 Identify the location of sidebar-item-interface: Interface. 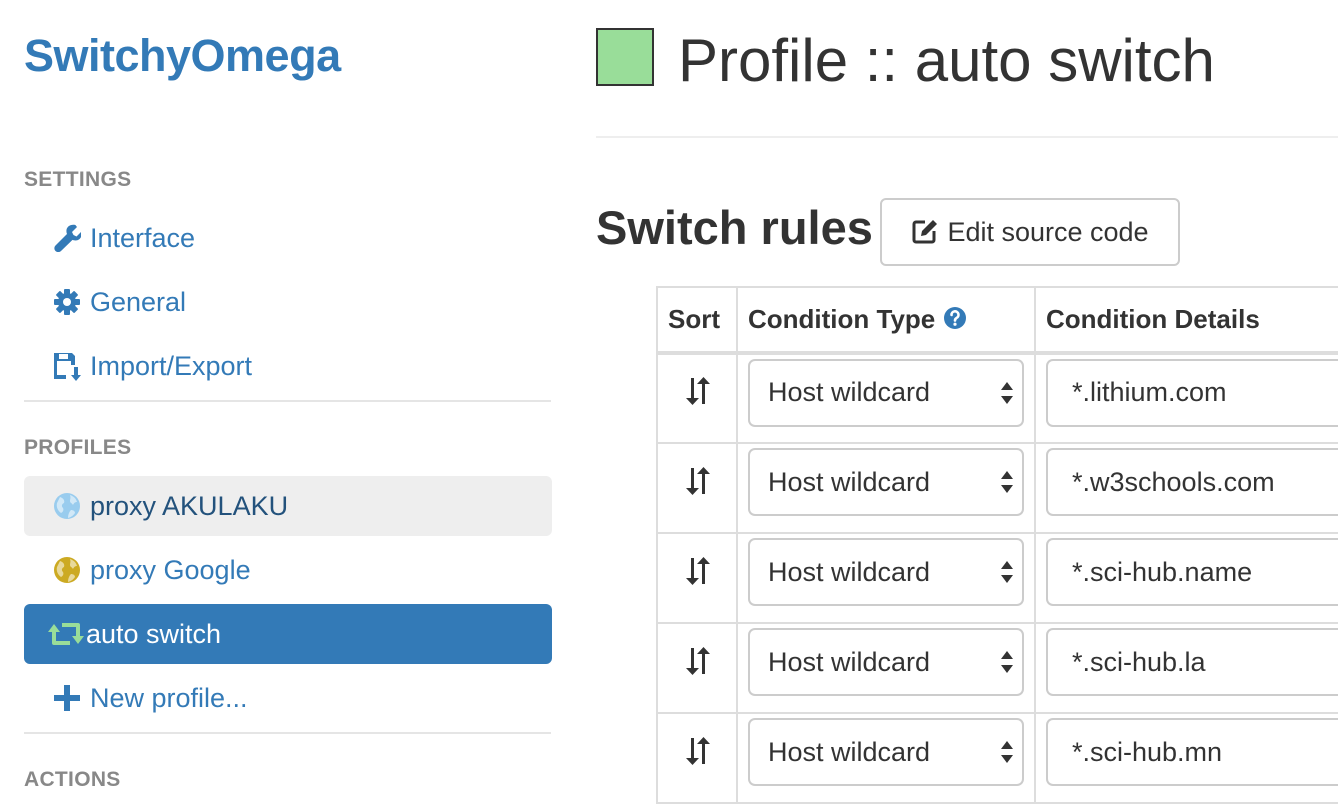
(288, 238).